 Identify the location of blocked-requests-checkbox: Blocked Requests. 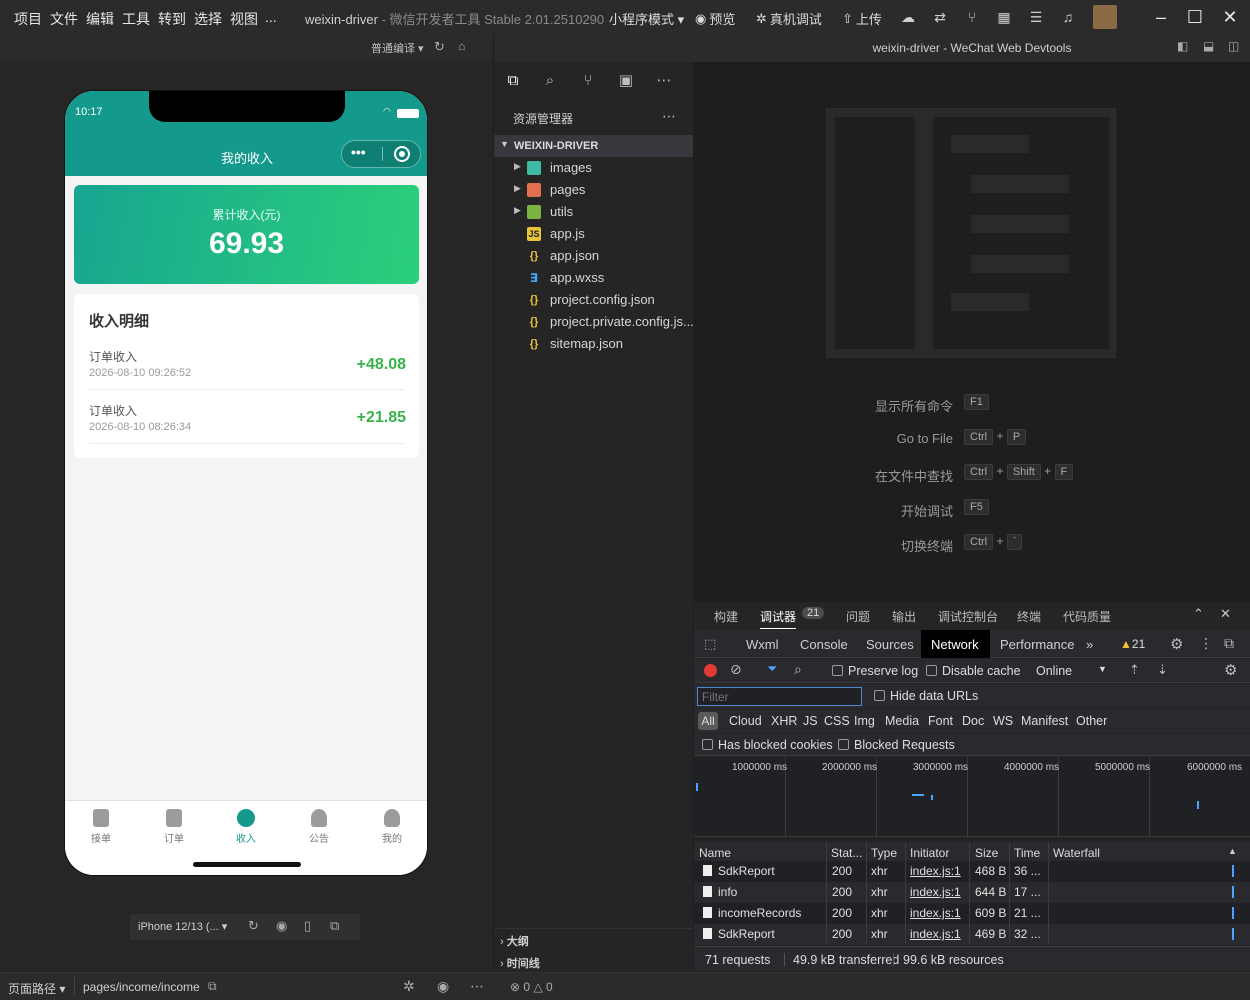
(896, 745).